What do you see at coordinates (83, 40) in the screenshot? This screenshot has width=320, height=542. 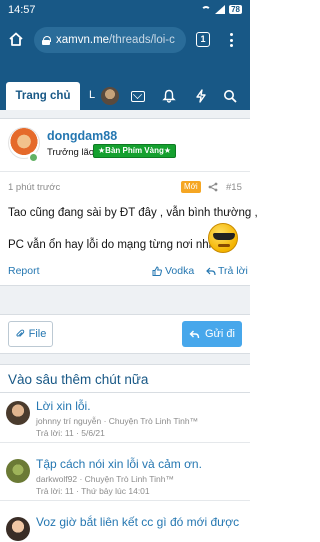 I see `url-host: xamvn.me` at bounding box center [83, 40].